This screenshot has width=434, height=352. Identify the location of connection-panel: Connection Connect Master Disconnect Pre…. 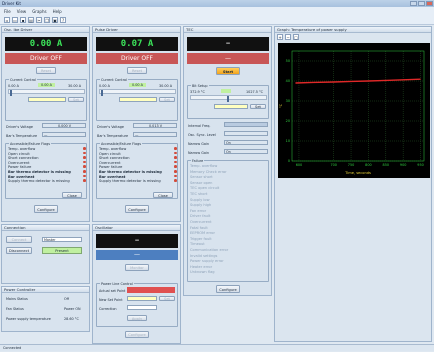
(45, 254).